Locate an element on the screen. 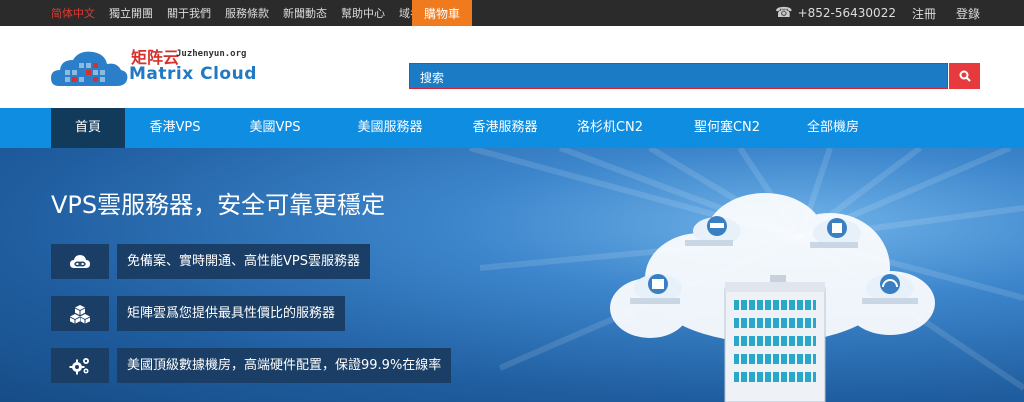 This screenshot has width=1024, height=402. login-link: 登錄 is located at coordinates (968, 13).